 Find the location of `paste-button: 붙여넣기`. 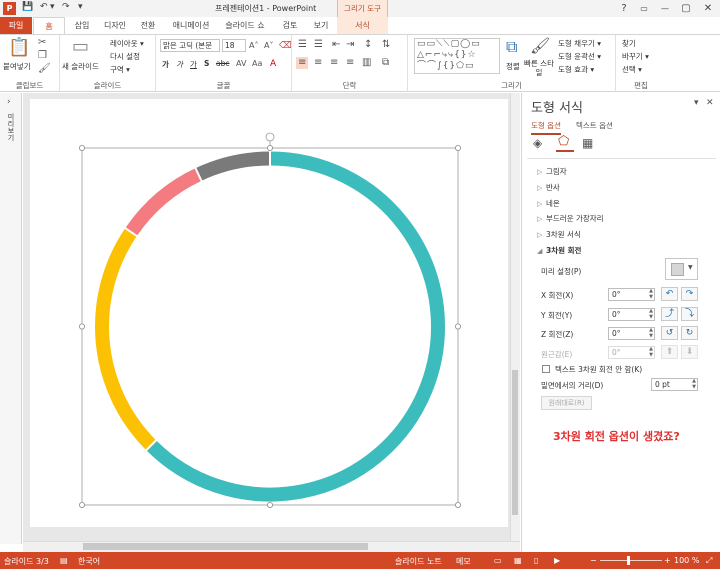

paste-button: 붙여넣기 is located at coordinates (17, 66).